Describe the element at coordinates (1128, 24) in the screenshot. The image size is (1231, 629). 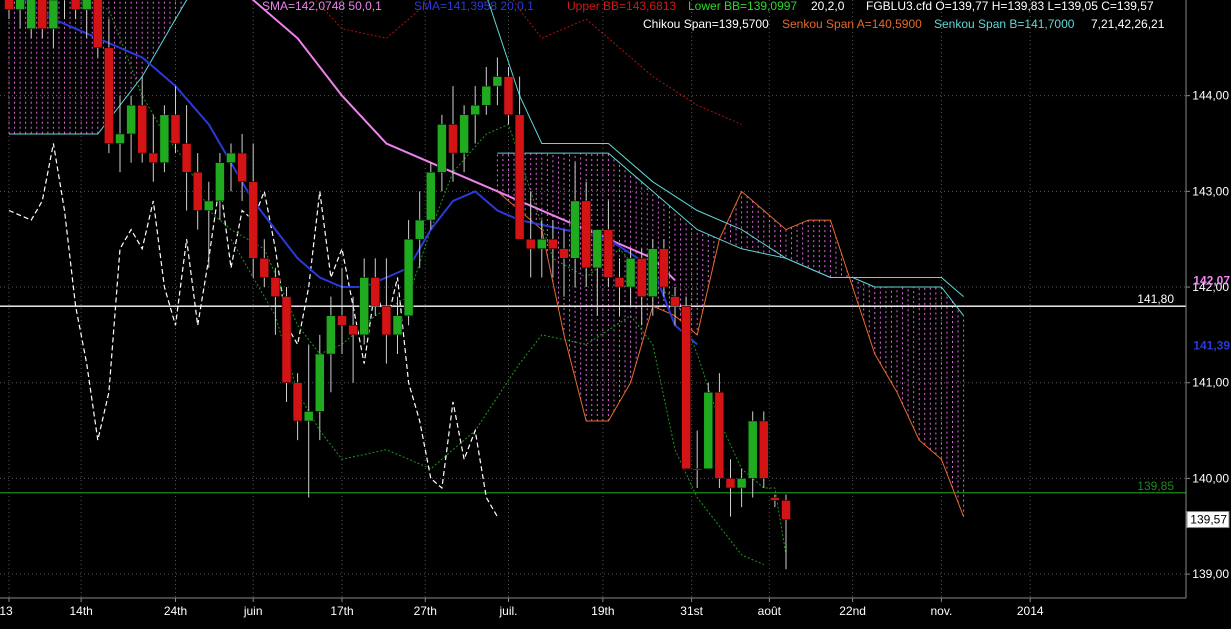
I see `ichimoku-params-label: 7,21,42,26,21` at that location.